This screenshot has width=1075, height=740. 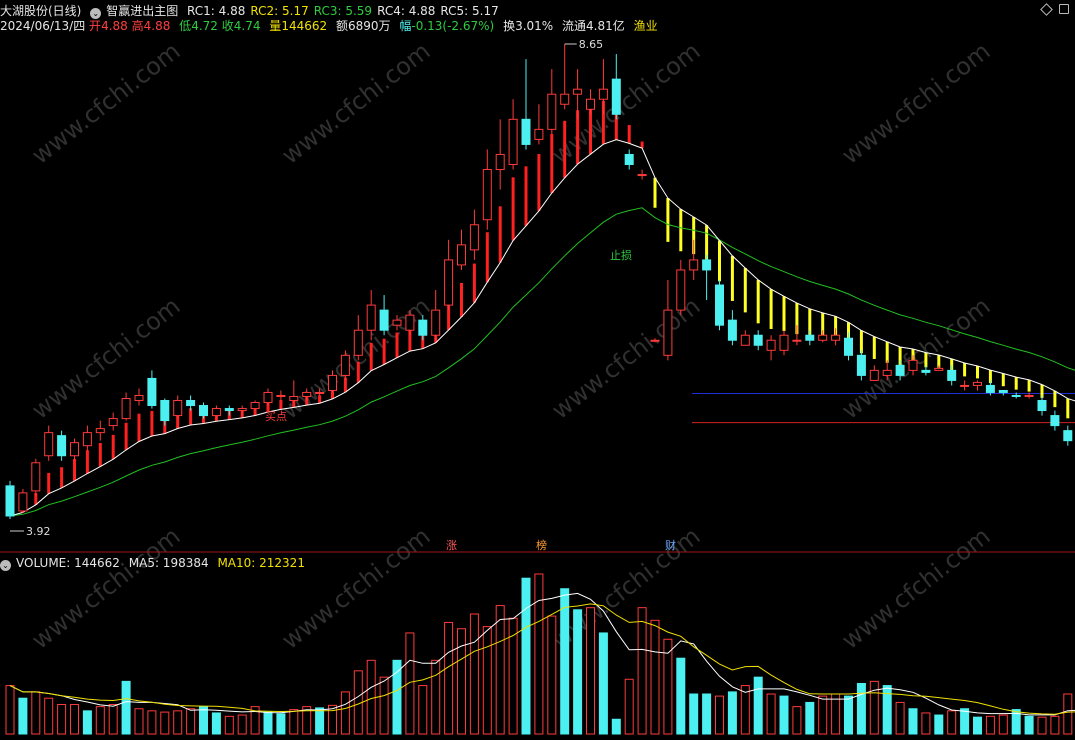 I want to click on event-badge-zhang: 涨, so click(x=451, y=545).